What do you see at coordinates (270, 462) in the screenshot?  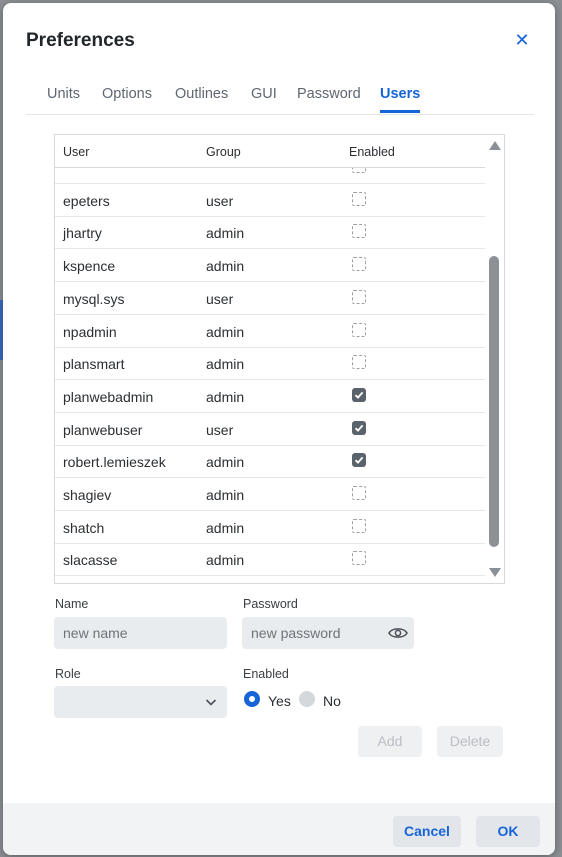 I see `table-row: robert.lemieszek admin` at bounding box center [270, 462].